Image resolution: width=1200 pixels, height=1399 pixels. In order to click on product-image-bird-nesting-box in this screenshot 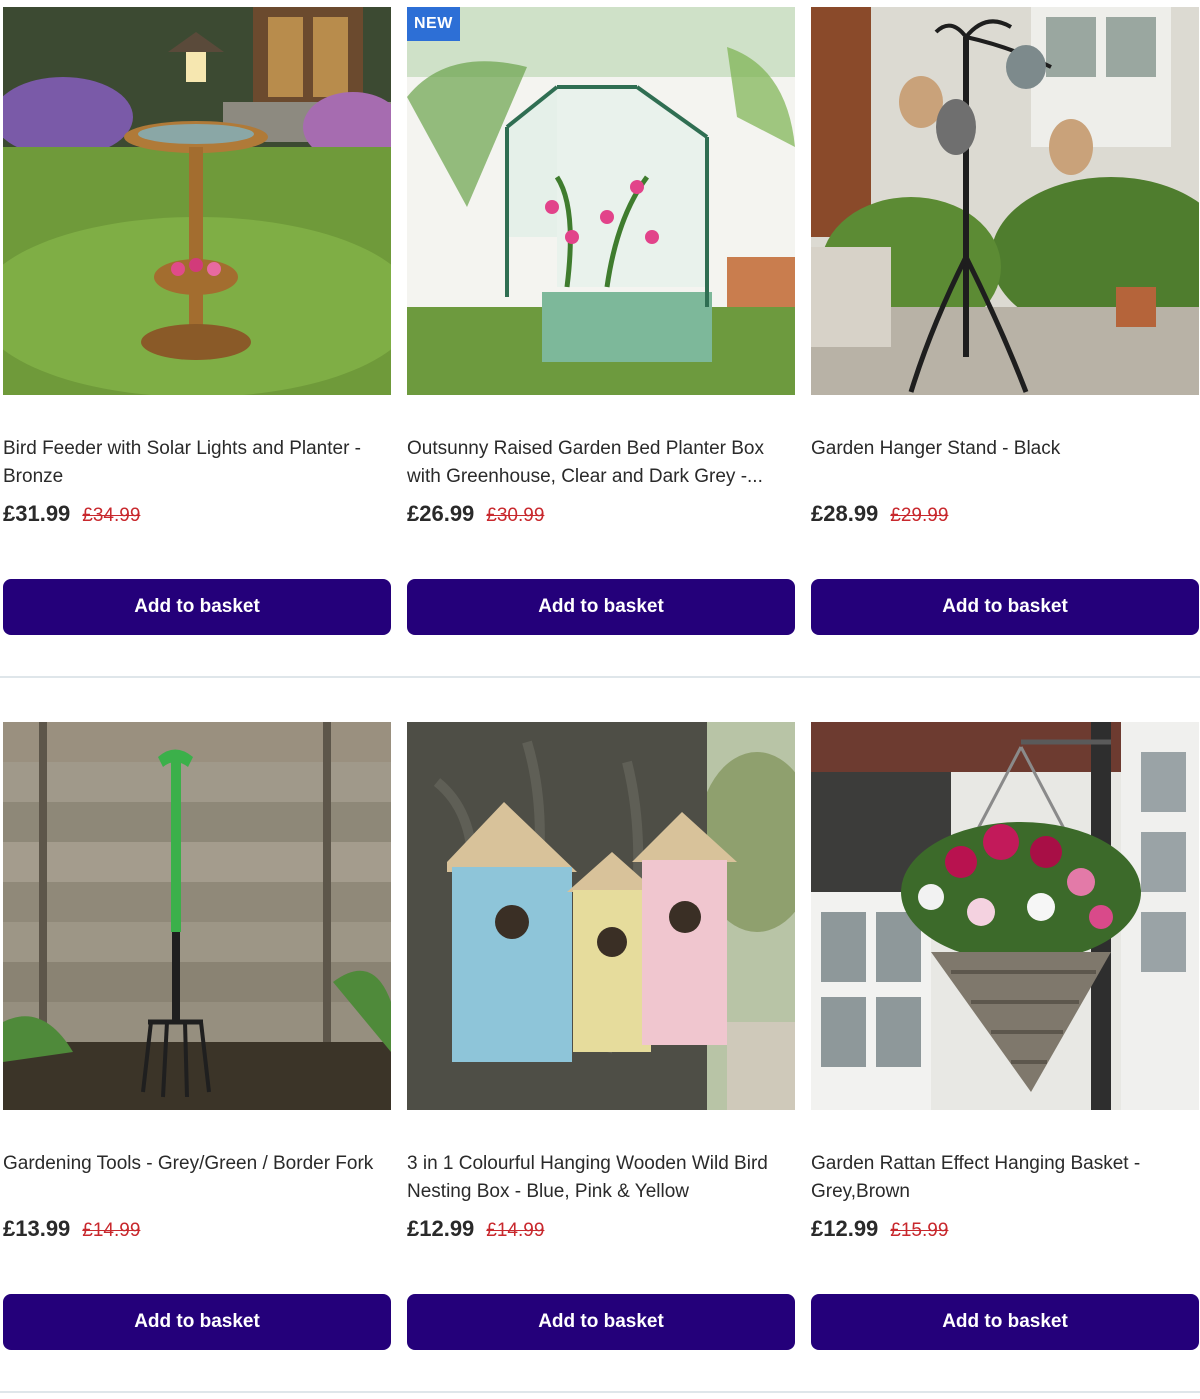, I will do `click(601, 916)`.